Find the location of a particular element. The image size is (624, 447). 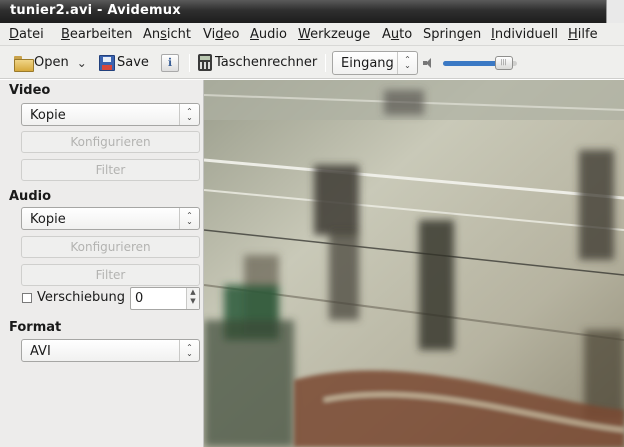

menu-label-pre: Sprin is located at coordinates (440, 34).